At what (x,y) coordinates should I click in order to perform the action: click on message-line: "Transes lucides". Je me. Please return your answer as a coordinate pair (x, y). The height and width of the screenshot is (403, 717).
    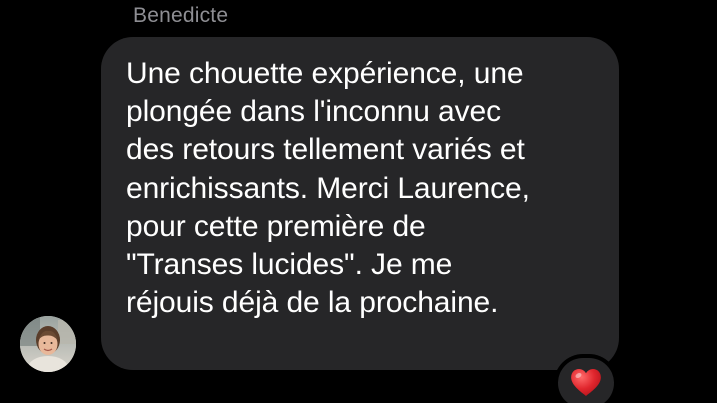
    Looking at the image, I should click on (289, 265).